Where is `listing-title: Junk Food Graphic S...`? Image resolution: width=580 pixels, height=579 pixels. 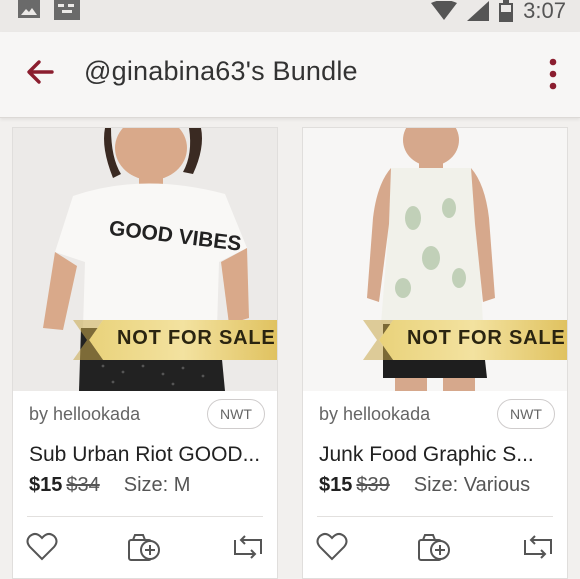 listing-title: Junk Food Graphic S... is located at coordinates (439, 455).